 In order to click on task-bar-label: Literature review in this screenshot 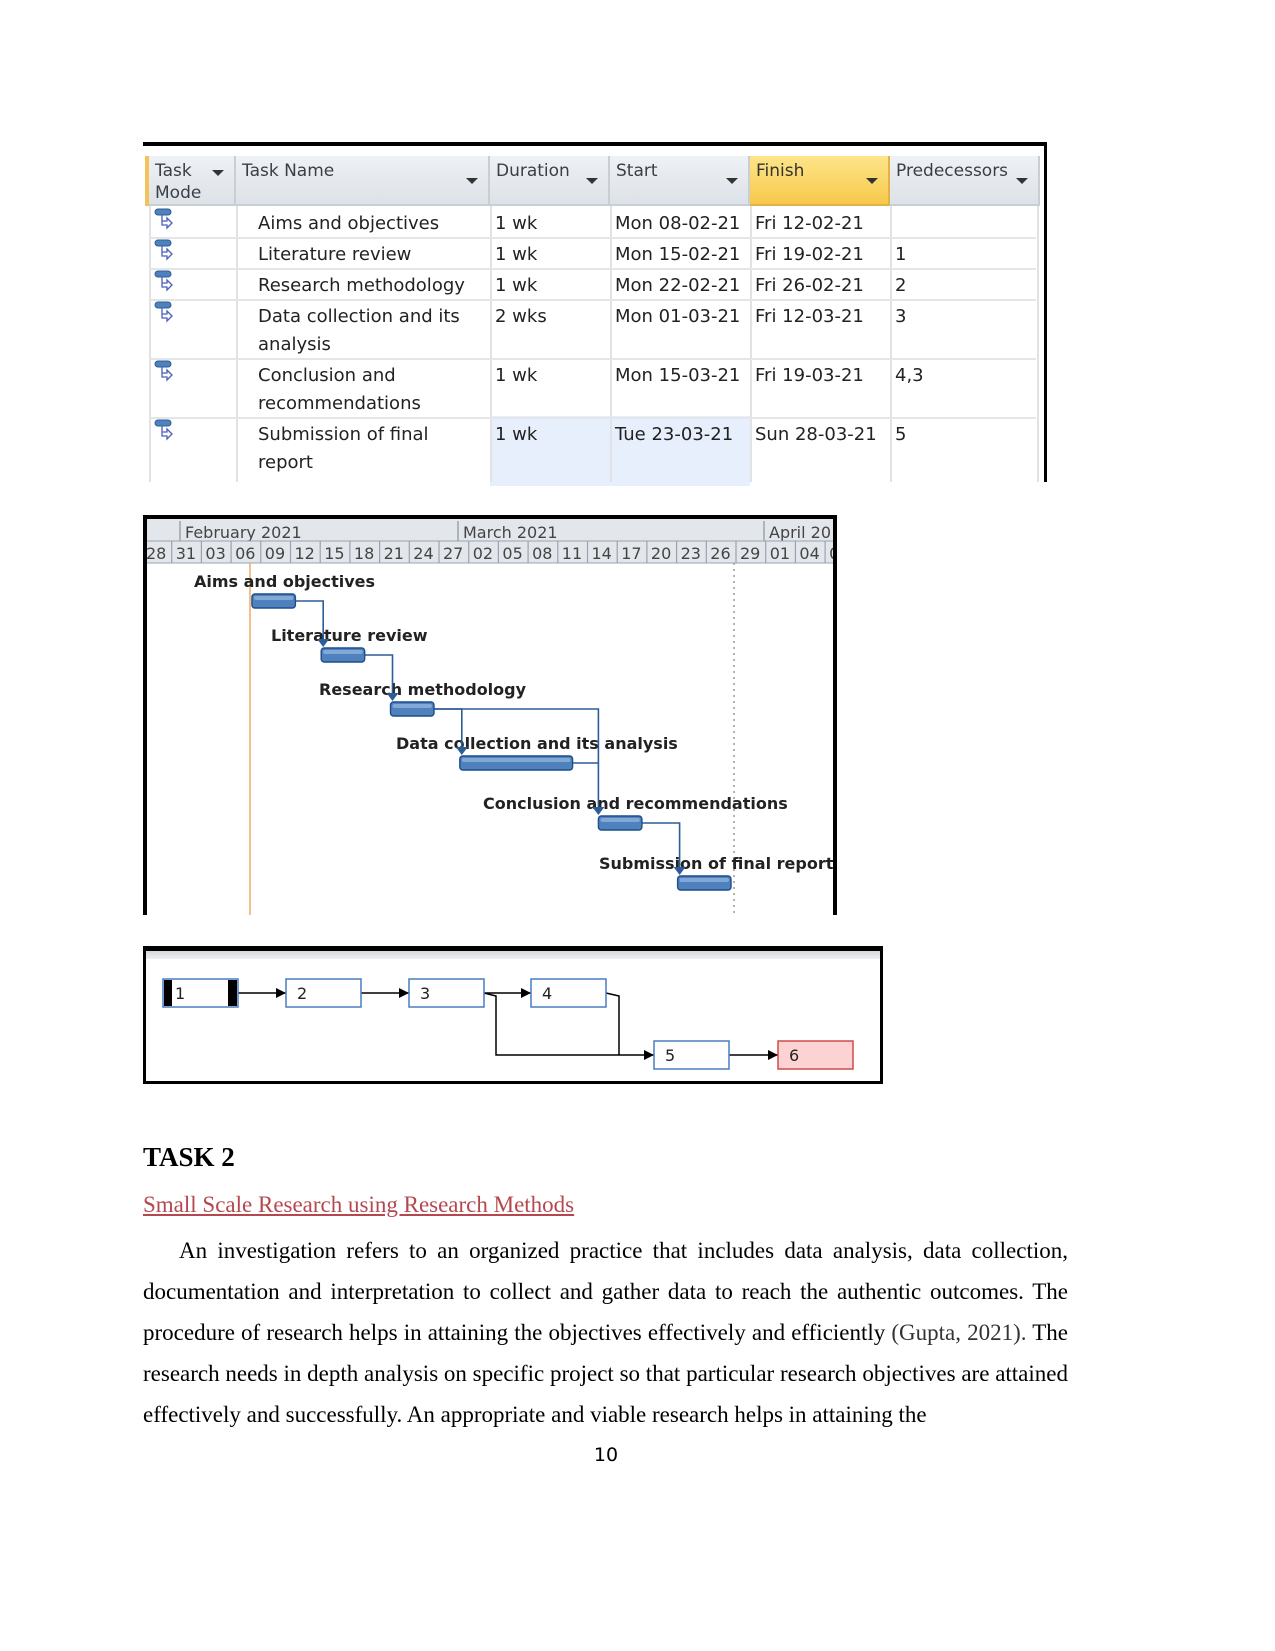, I will do `click(349, 635)`.